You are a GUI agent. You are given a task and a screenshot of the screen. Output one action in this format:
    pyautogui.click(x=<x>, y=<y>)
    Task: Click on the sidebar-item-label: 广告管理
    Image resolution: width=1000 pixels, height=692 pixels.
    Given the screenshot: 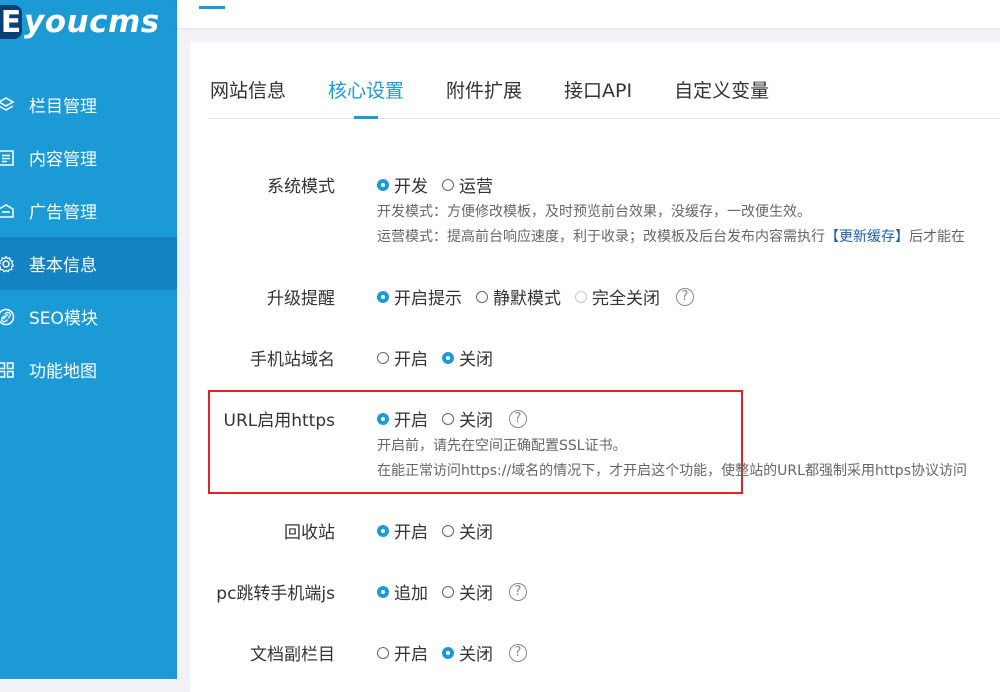 What is the action you would take?
    pyautogui.click(x=63, y=213)
    